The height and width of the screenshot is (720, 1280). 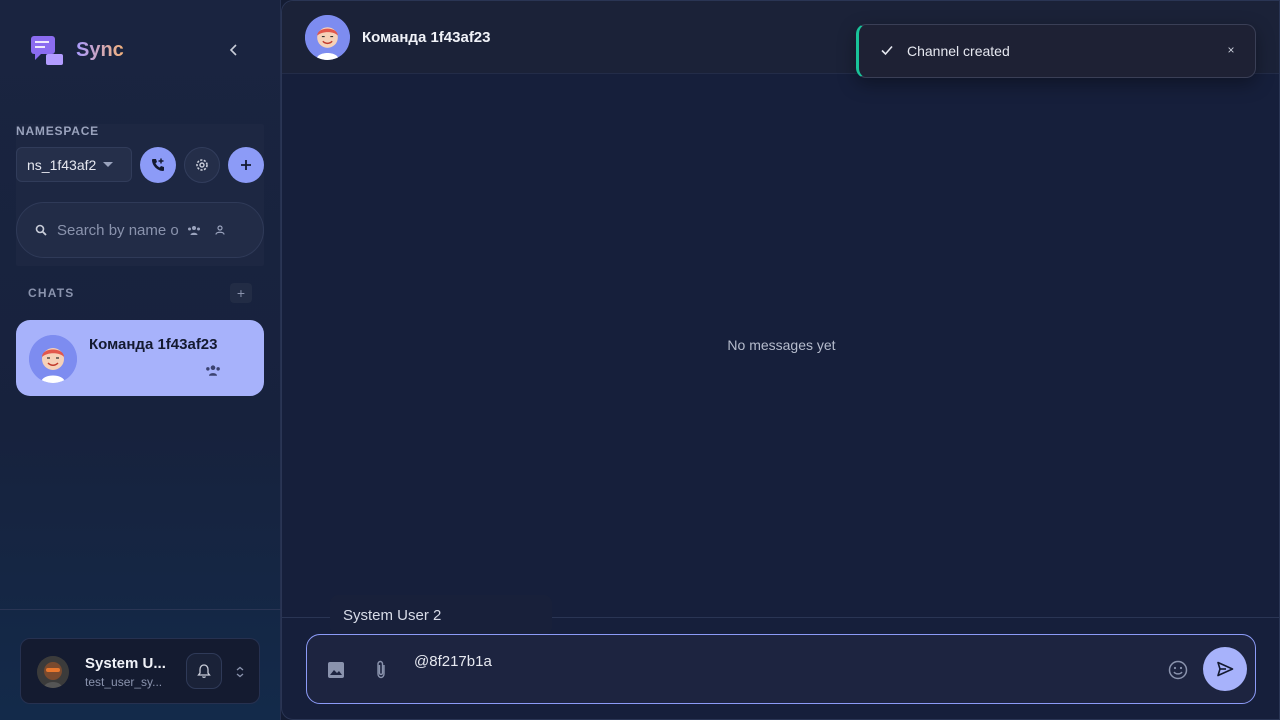 I want to click on empty-messages-text: No messages yet, so click(x=781, y=345).